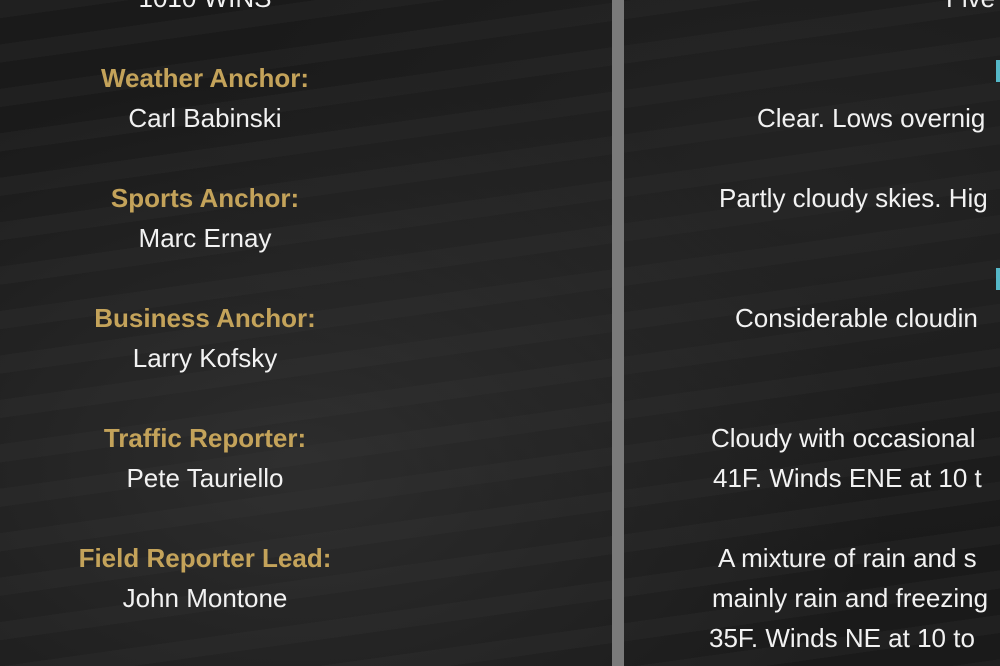 The width and height of the screenshot is (1000, 666). I want to click on station-name: 1010 WINS, so click(205, 9).